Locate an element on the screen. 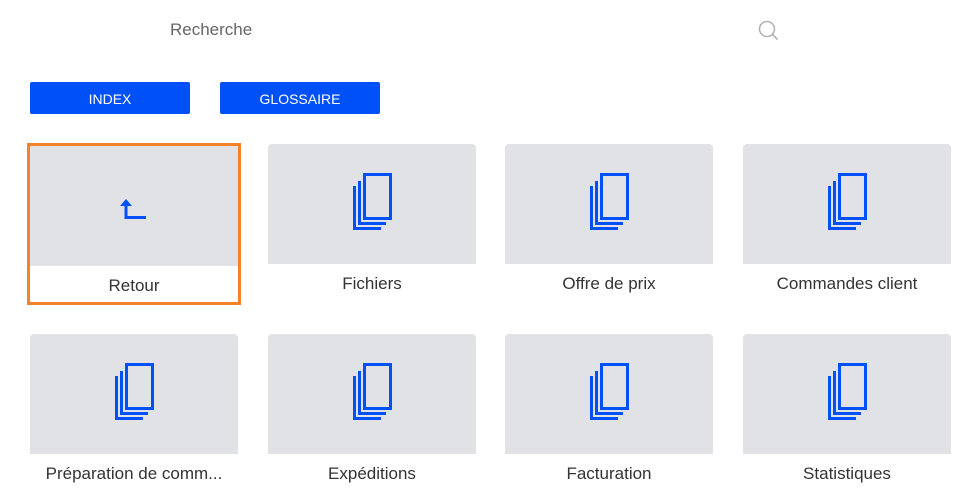 The height and width of the screenshot is (499, 968). tile-retour: Retour is located at coordinates (134, 224).